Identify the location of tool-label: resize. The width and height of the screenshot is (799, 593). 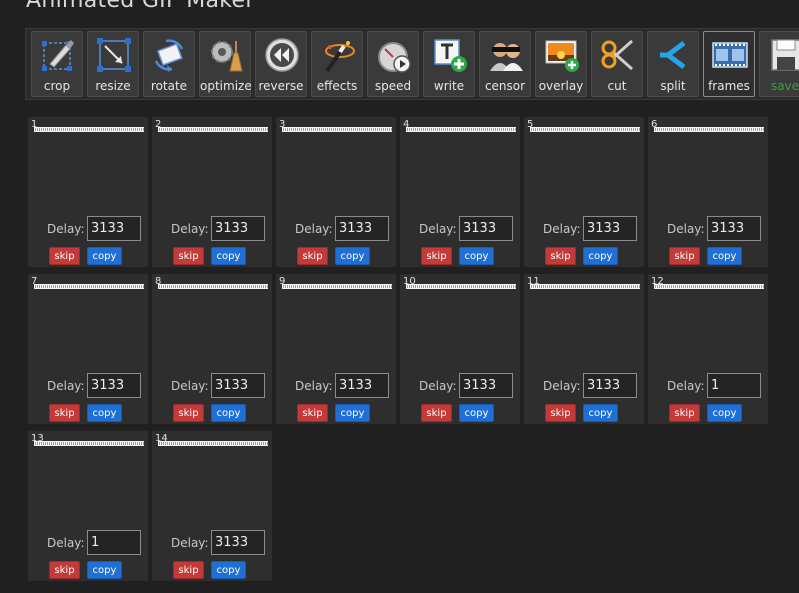
(113, 86).